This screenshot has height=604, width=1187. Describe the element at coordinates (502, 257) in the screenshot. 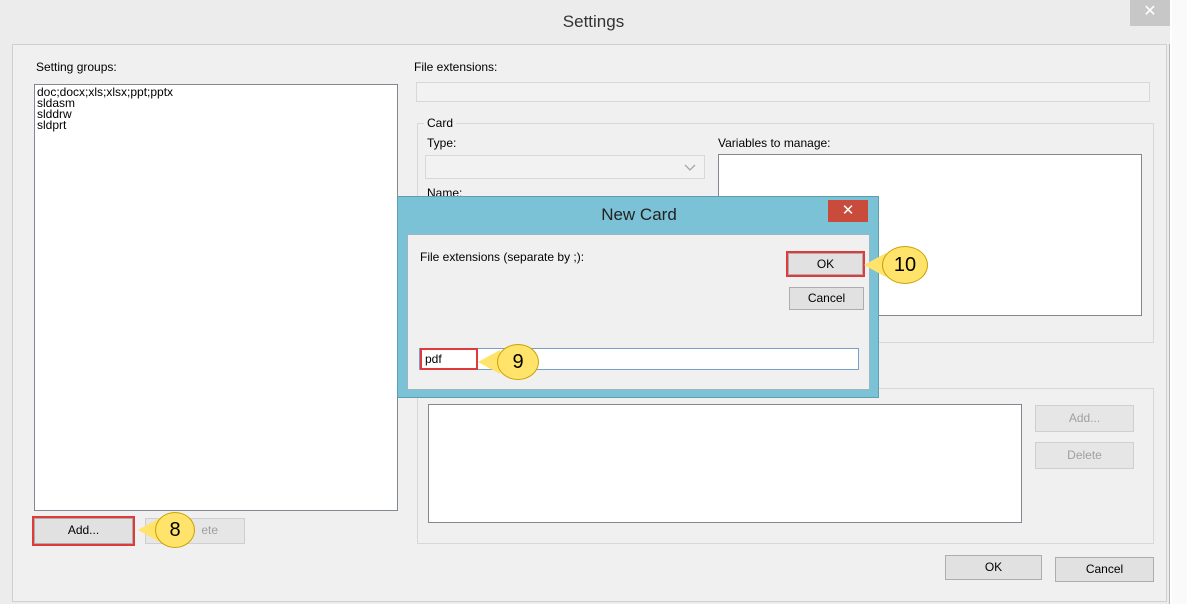

I see `file-extensions-prompt: File extensions (separate by ;):` at that location.